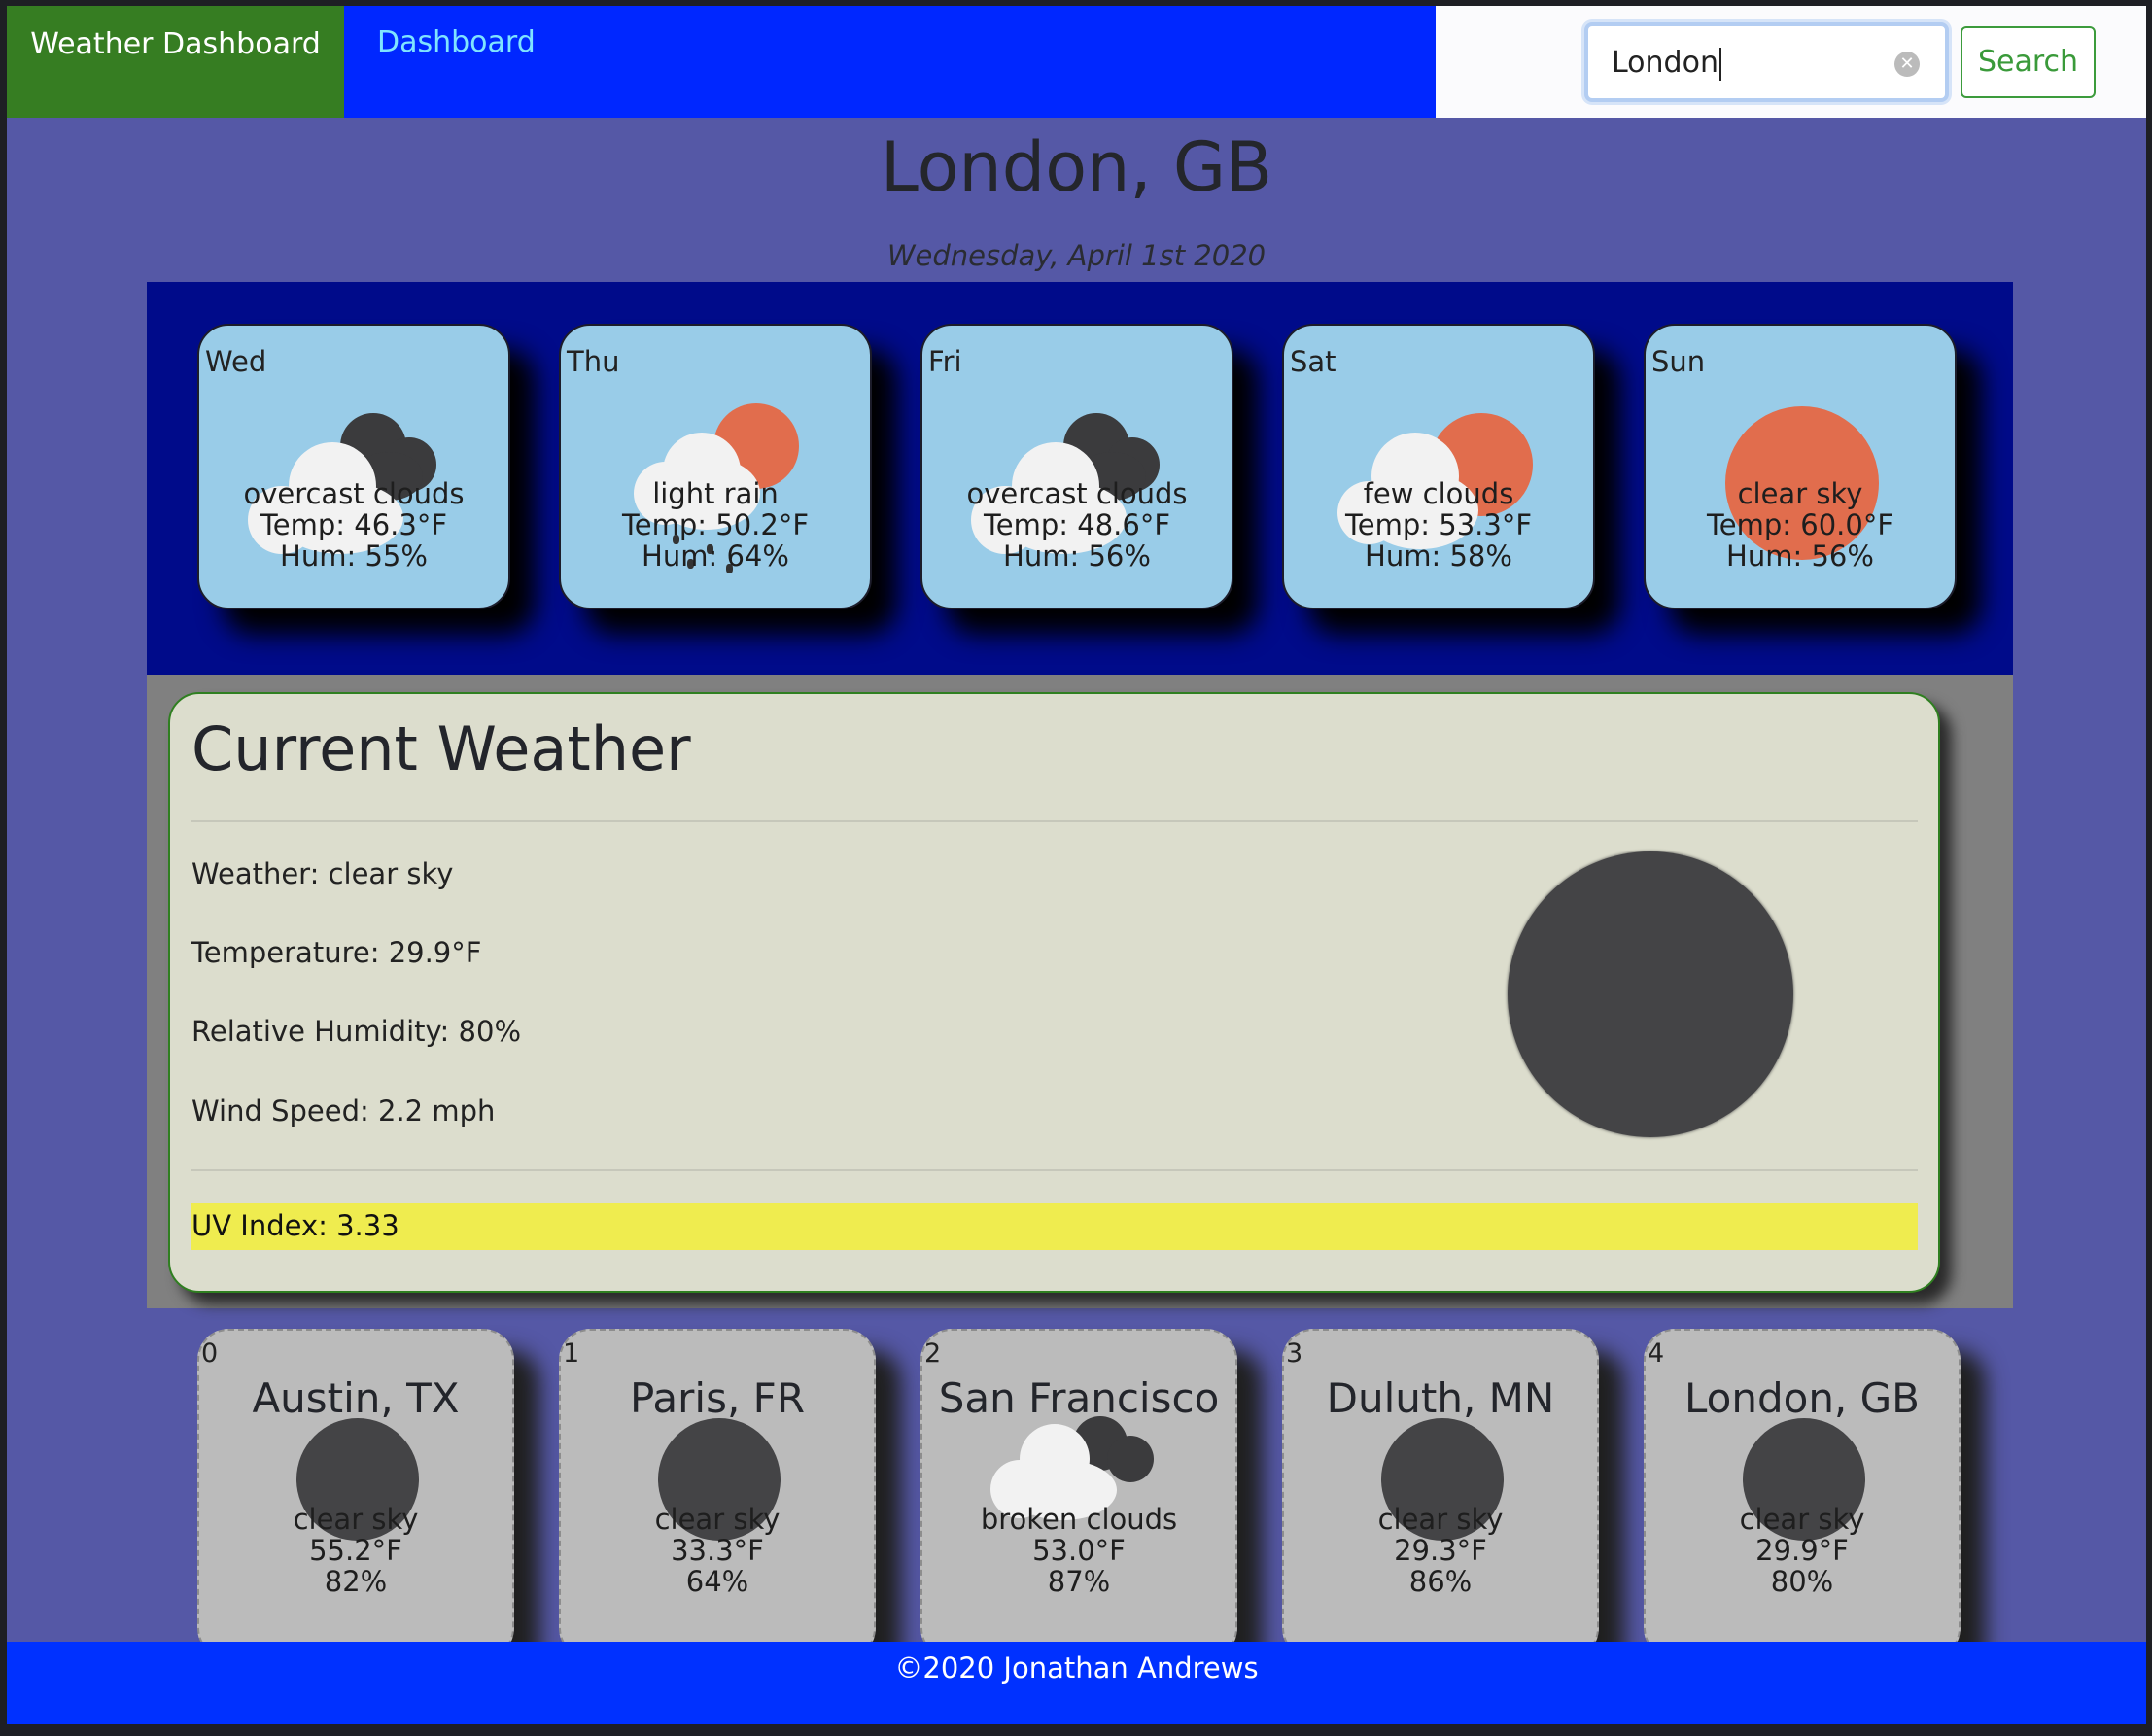 The height and width of the screenshot is (1736, 2152). Describe the element at coordinates (1076, 1667) in the screenshot. I see `footer-copyright: ©2020 Jonathan Andrews` at that location.